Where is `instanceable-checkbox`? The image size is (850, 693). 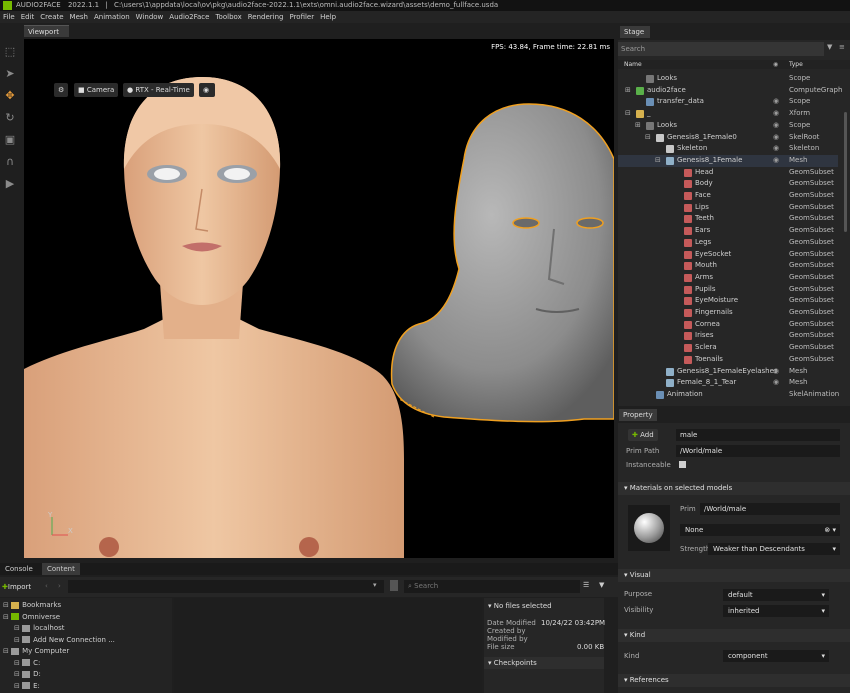 instanceable-checkbox is located at coordinates (682, 464).